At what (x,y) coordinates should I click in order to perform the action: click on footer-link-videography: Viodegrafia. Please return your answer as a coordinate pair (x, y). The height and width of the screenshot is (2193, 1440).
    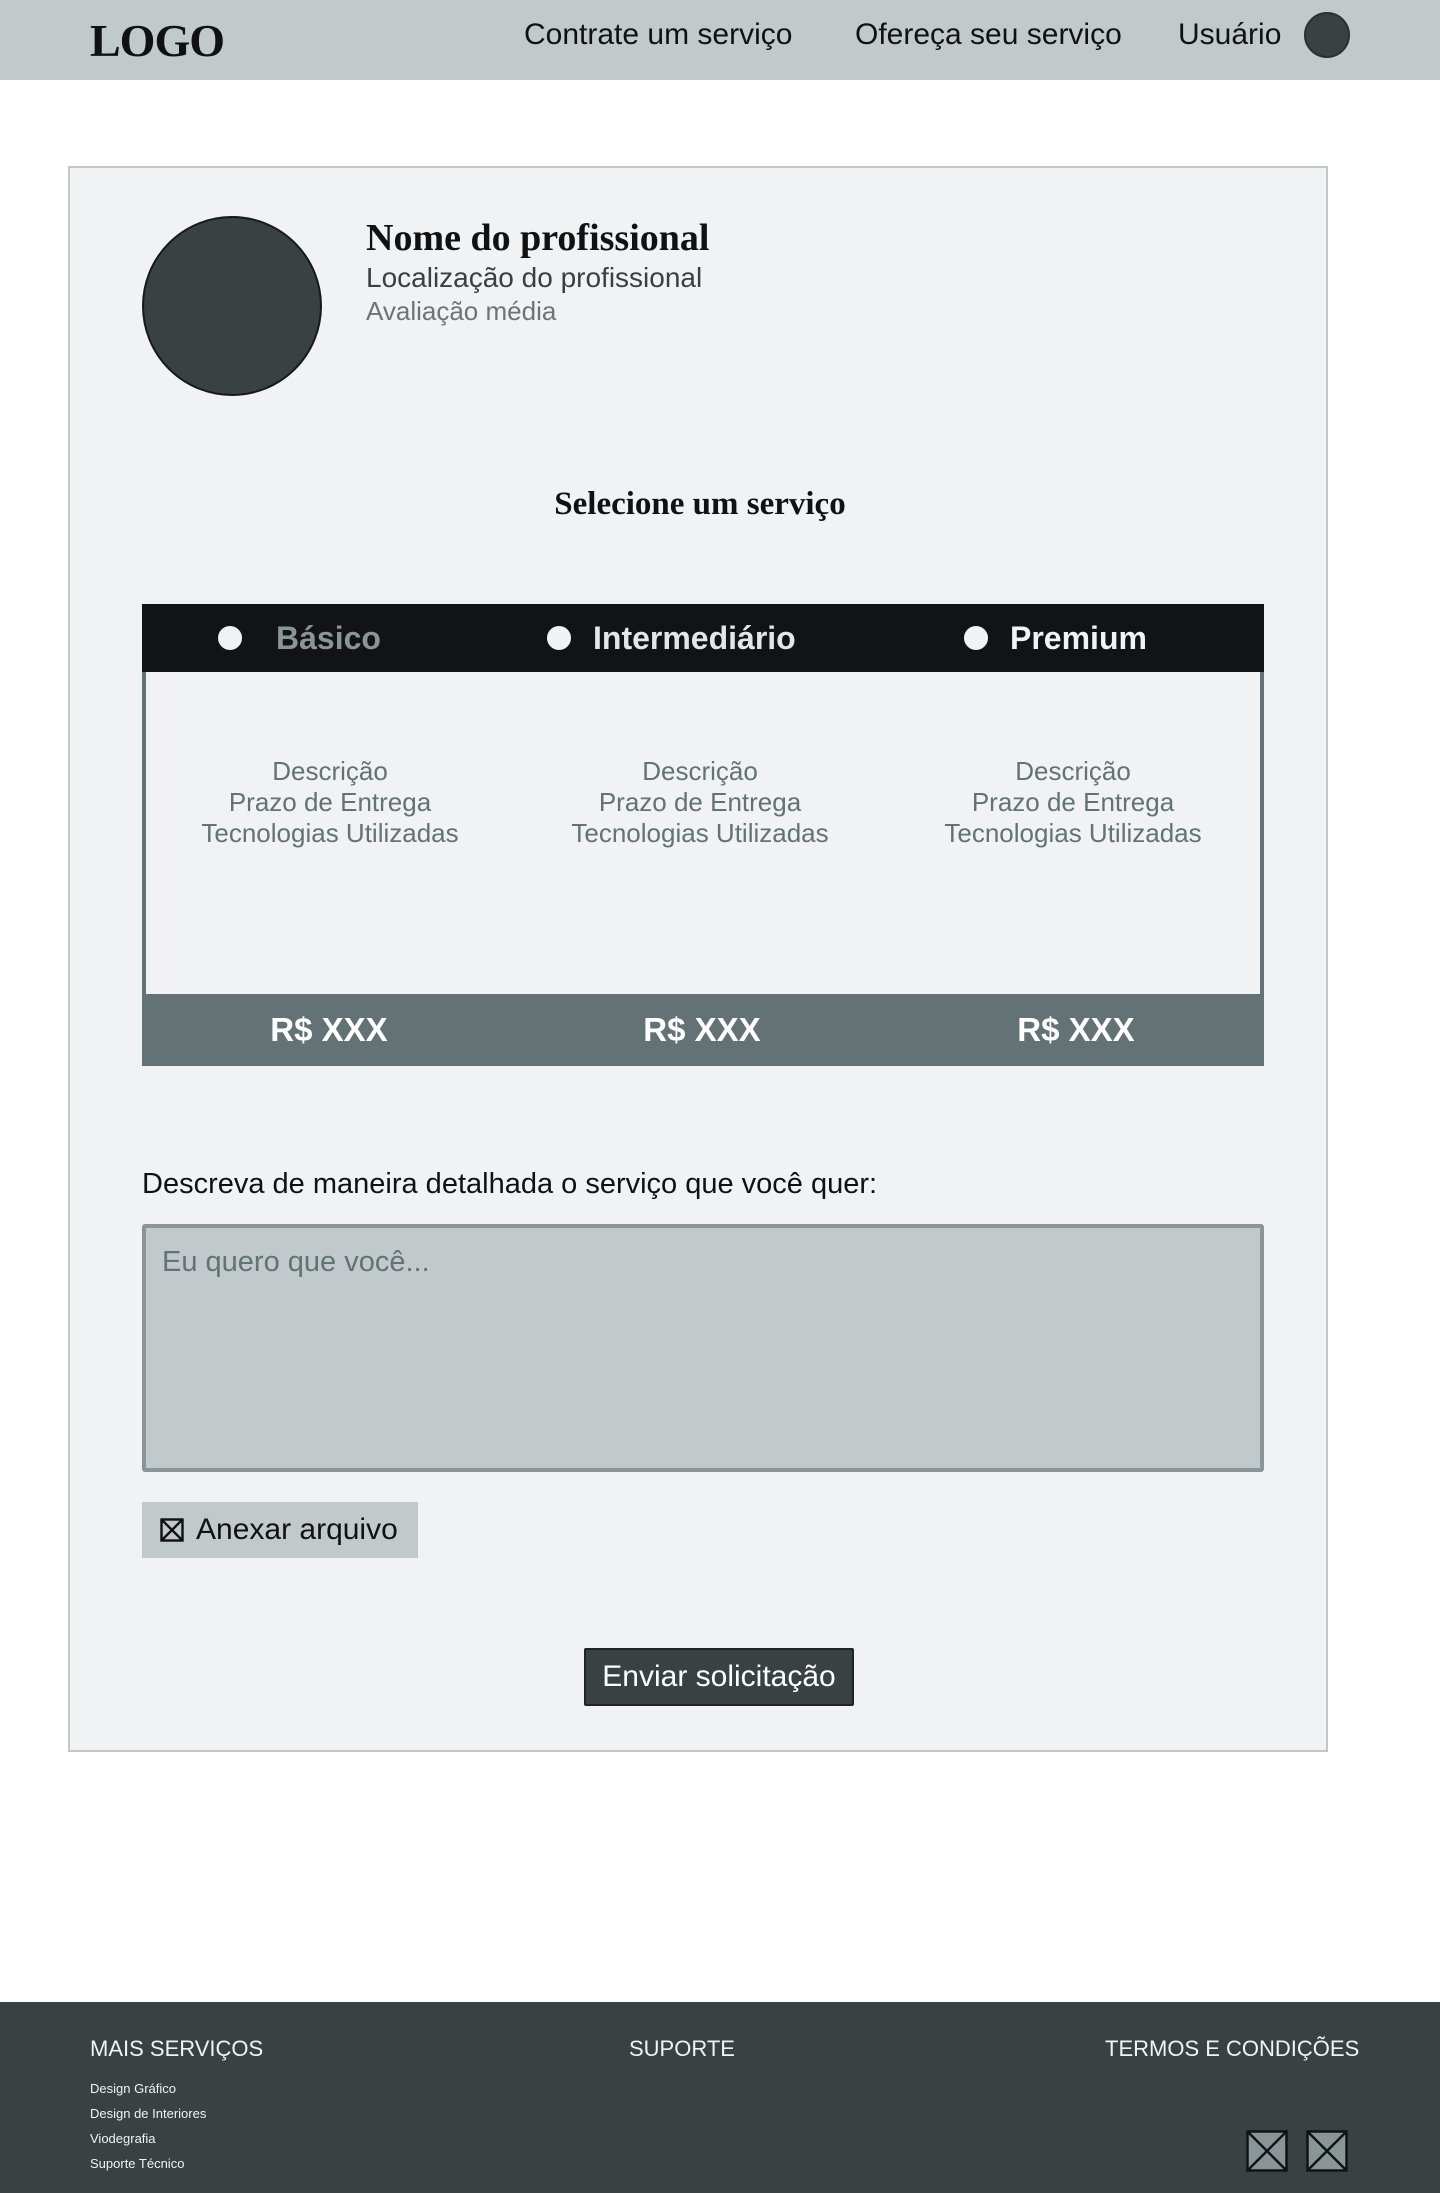
    Looking at the image, I should click on (148, 2138).